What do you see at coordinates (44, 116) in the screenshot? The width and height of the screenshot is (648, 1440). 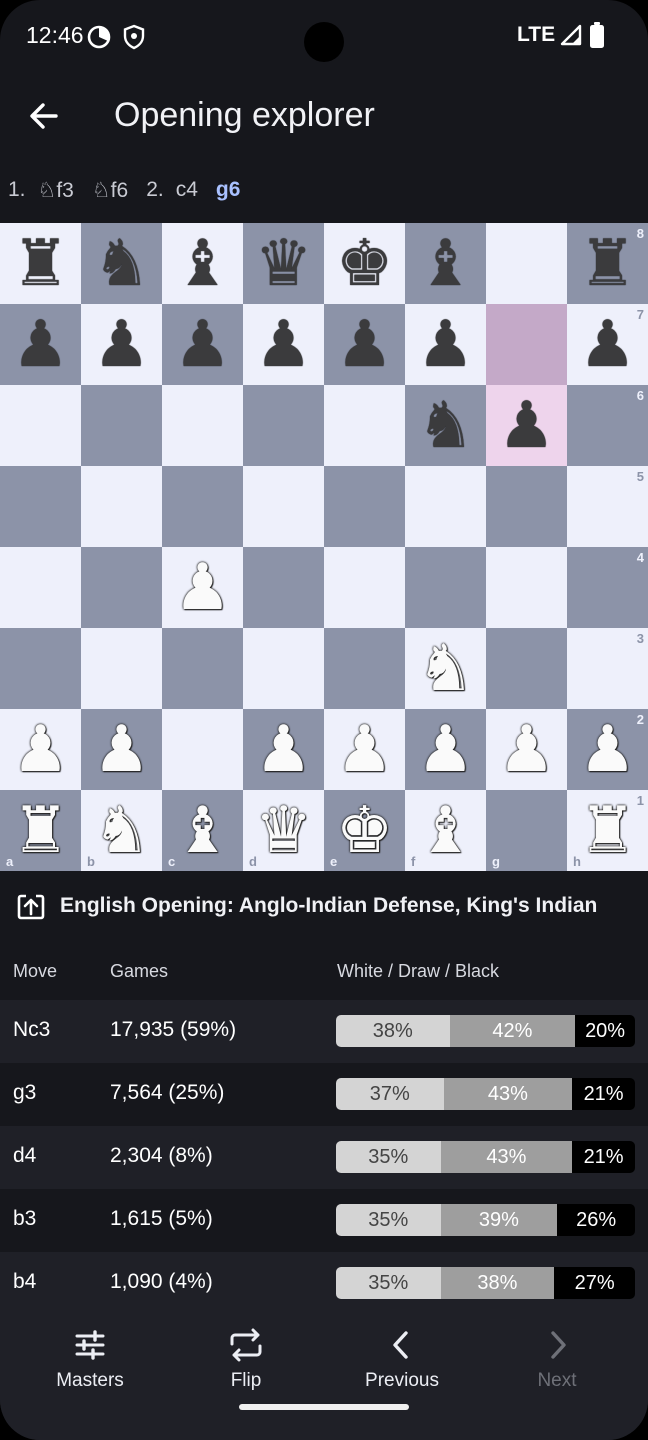 I see `back-arrow-icon` at bounding box center [44, 116].